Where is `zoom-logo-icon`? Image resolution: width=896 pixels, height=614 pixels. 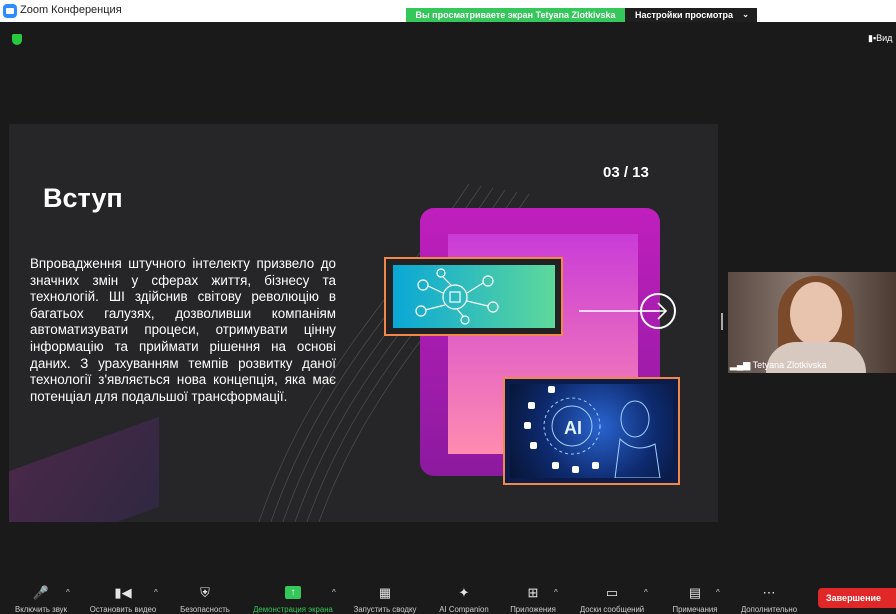
zoom-logo-icon is located at coordinates (10, 11).